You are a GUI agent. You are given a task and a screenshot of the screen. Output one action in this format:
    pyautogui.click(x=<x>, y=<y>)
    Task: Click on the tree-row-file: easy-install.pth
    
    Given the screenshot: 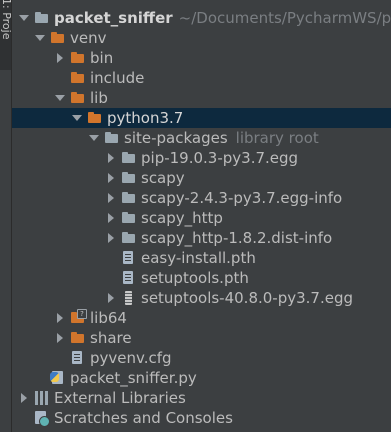 What is the action you would take?
    pyautogui.click(x=201, y=258)
    